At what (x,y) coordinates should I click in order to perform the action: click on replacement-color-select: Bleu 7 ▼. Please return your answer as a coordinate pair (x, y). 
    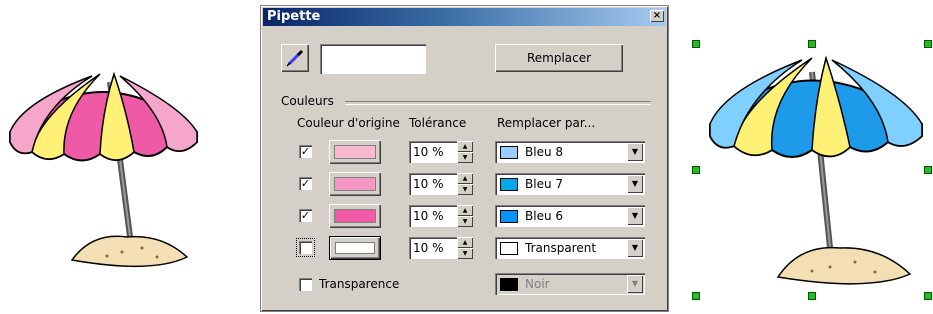
    Looking at the image, I should click on (570, 184).